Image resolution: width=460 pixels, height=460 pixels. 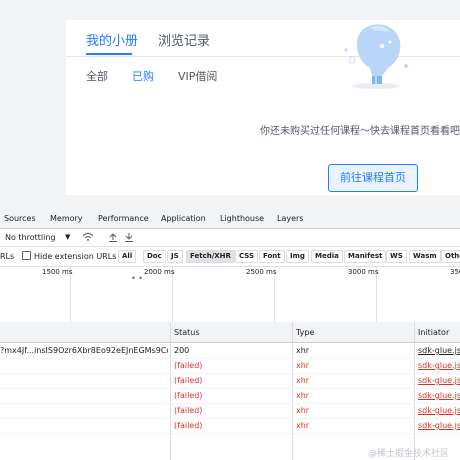 I want to click on requests-table-header: Status Type Initiator, so click(x=230, y=332).